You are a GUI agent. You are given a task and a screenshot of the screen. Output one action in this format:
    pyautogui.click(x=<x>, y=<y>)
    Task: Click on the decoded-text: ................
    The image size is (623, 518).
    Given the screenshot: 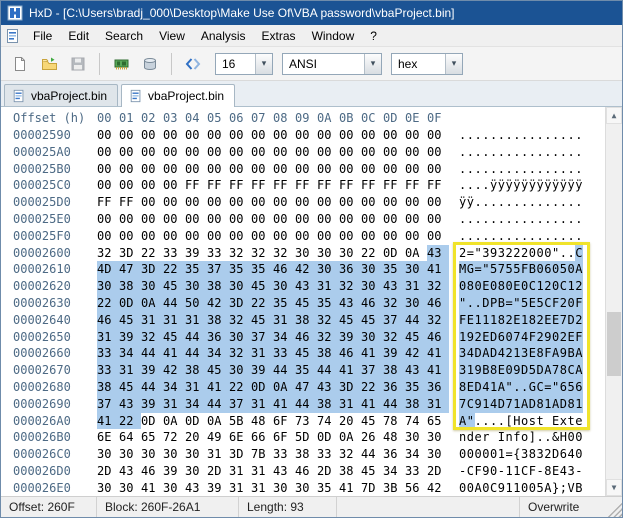 What is the action you would take?
    pyautogui.click(x=521, y=219)
    